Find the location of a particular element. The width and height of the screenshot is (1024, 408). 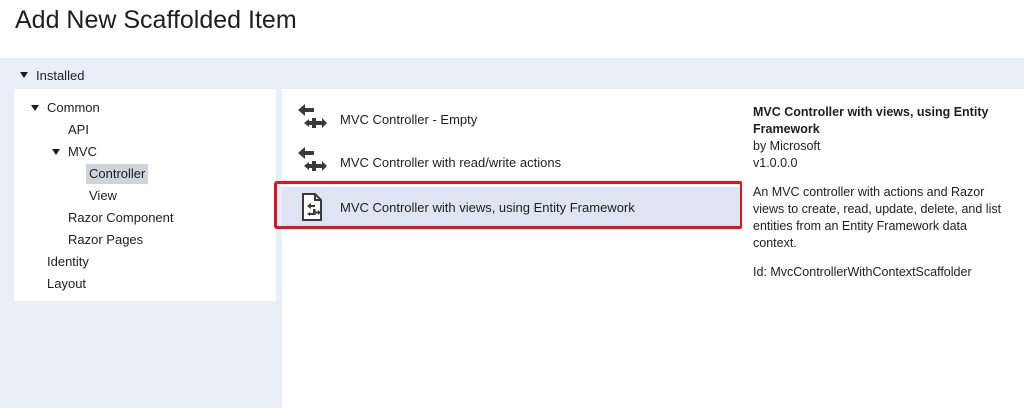

tree-item-api: API is located at coordinates (78, 130).